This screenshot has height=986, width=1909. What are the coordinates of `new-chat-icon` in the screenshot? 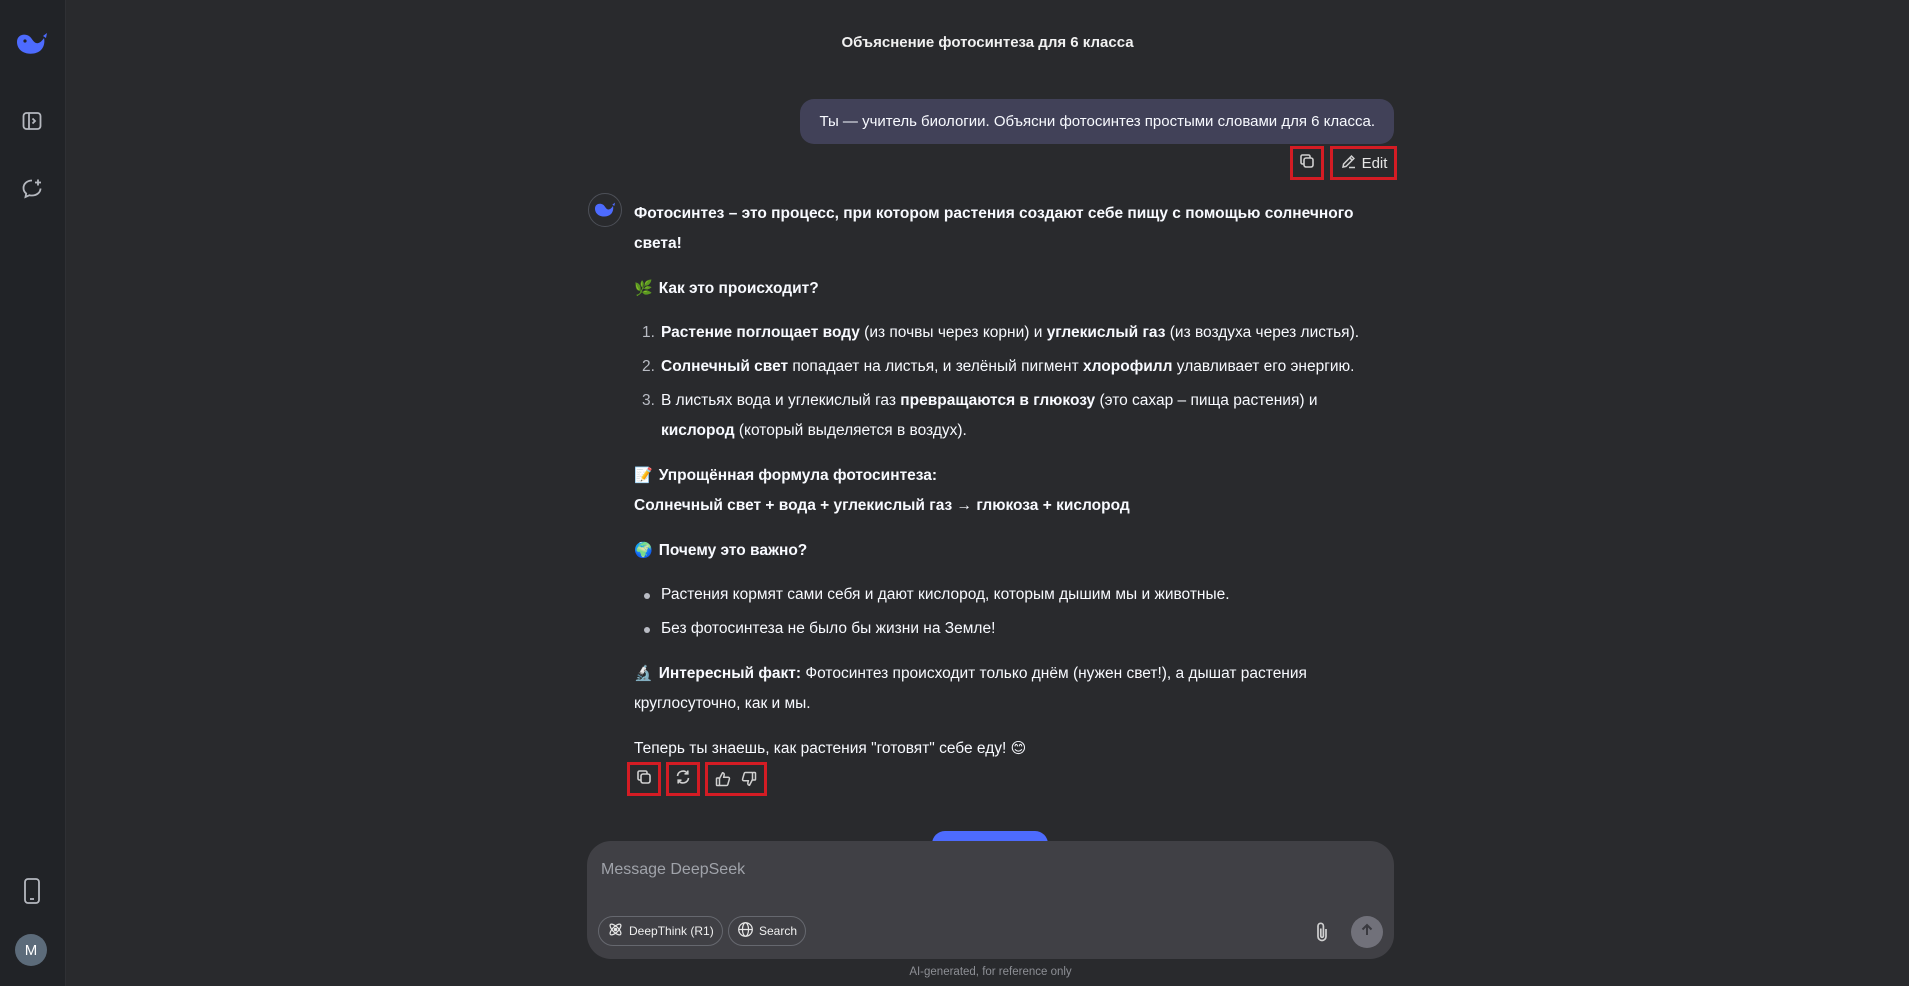 It's located at (32, 189).